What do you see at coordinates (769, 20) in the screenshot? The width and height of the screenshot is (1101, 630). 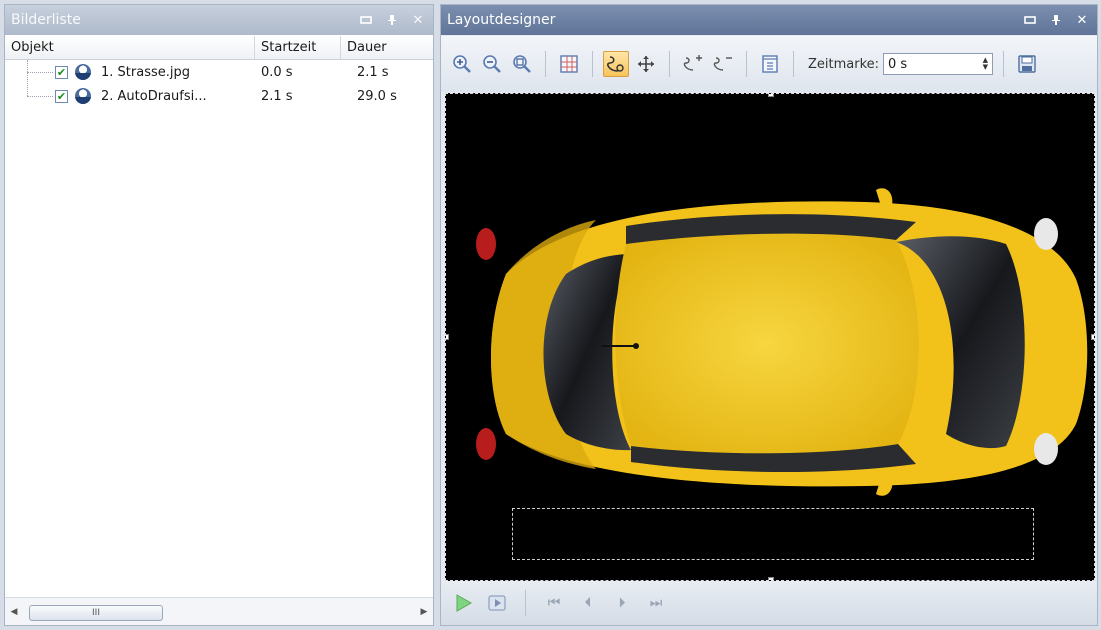 I see `layout-designer-titlebar: Layoutdesigner ✕` at bounding box center [769, 20].